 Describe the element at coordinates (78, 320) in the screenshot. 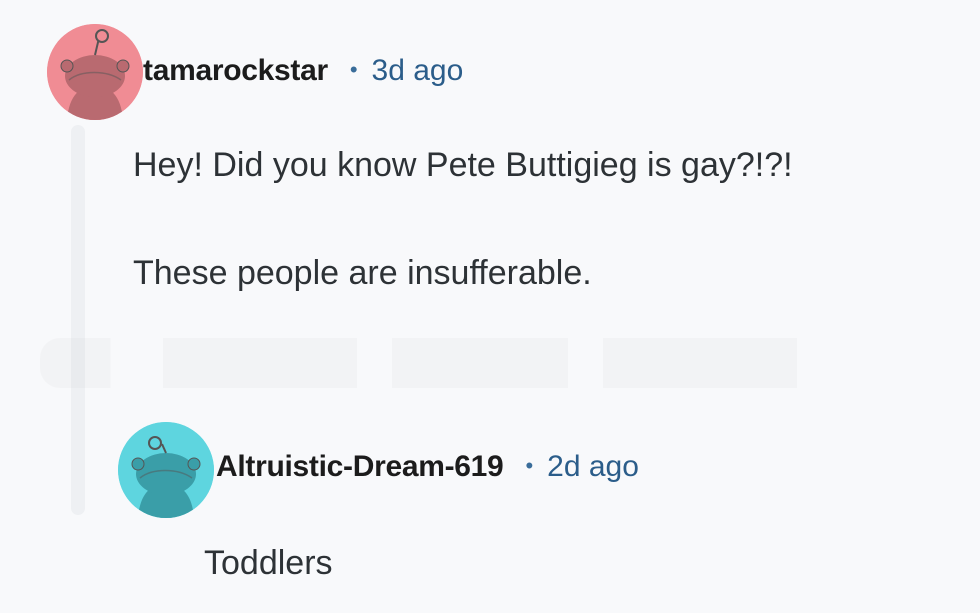

I see `thread-collapse-line` at that location.